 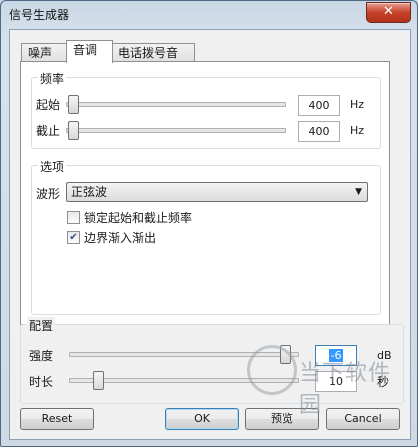 What do you see at coordinates (48, 105) in the screenshot?
I see `start-freq-label: 起始` at bounding box center [48, 105].